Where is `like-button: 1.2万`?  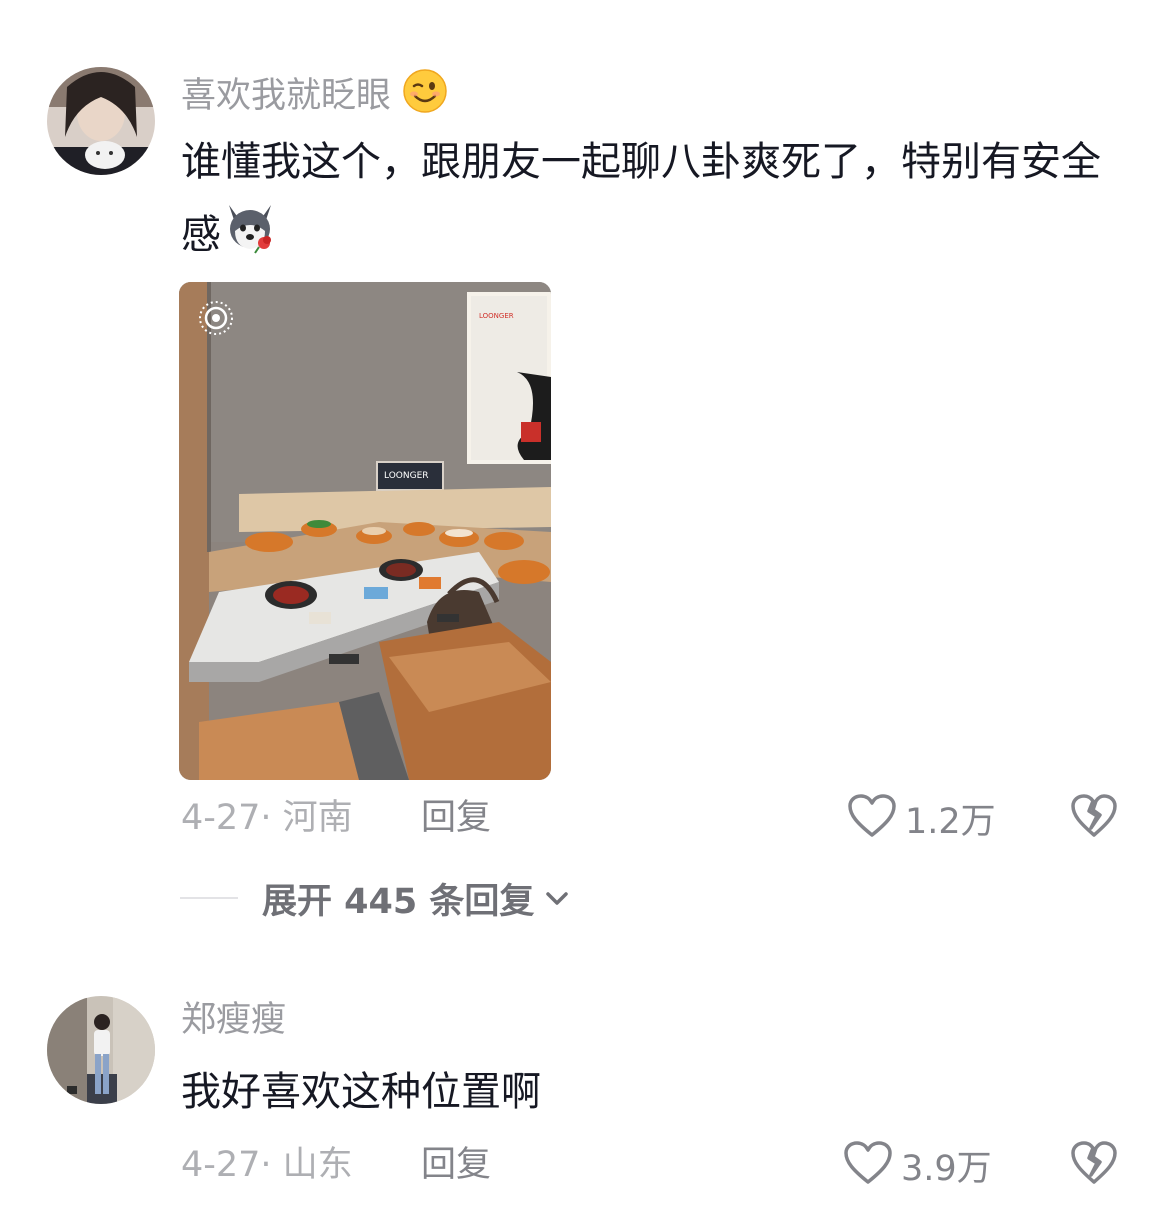
like-button: 1.2万 is located at coordinates (921, 818).